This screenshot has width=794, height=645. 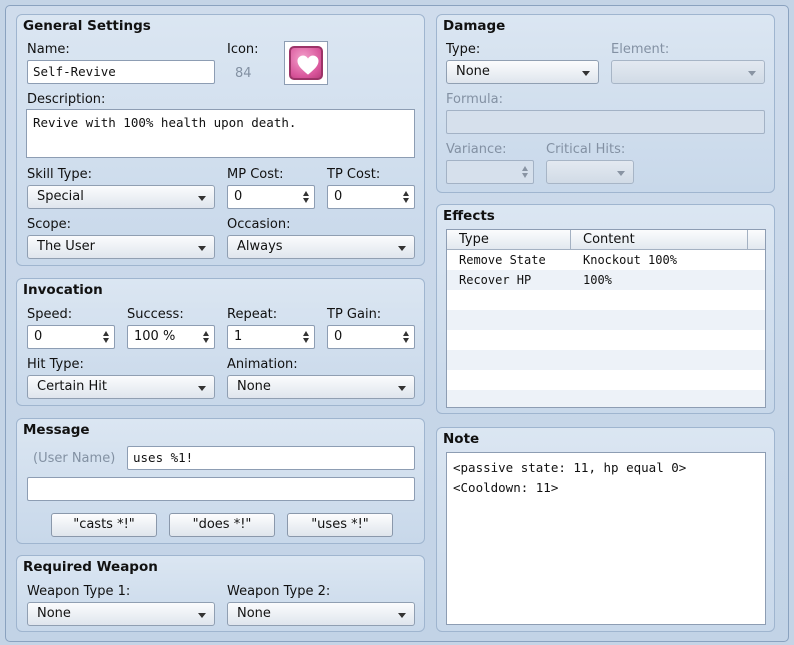 I want to click on column-header-type: Type, so click(x=509, y=239).